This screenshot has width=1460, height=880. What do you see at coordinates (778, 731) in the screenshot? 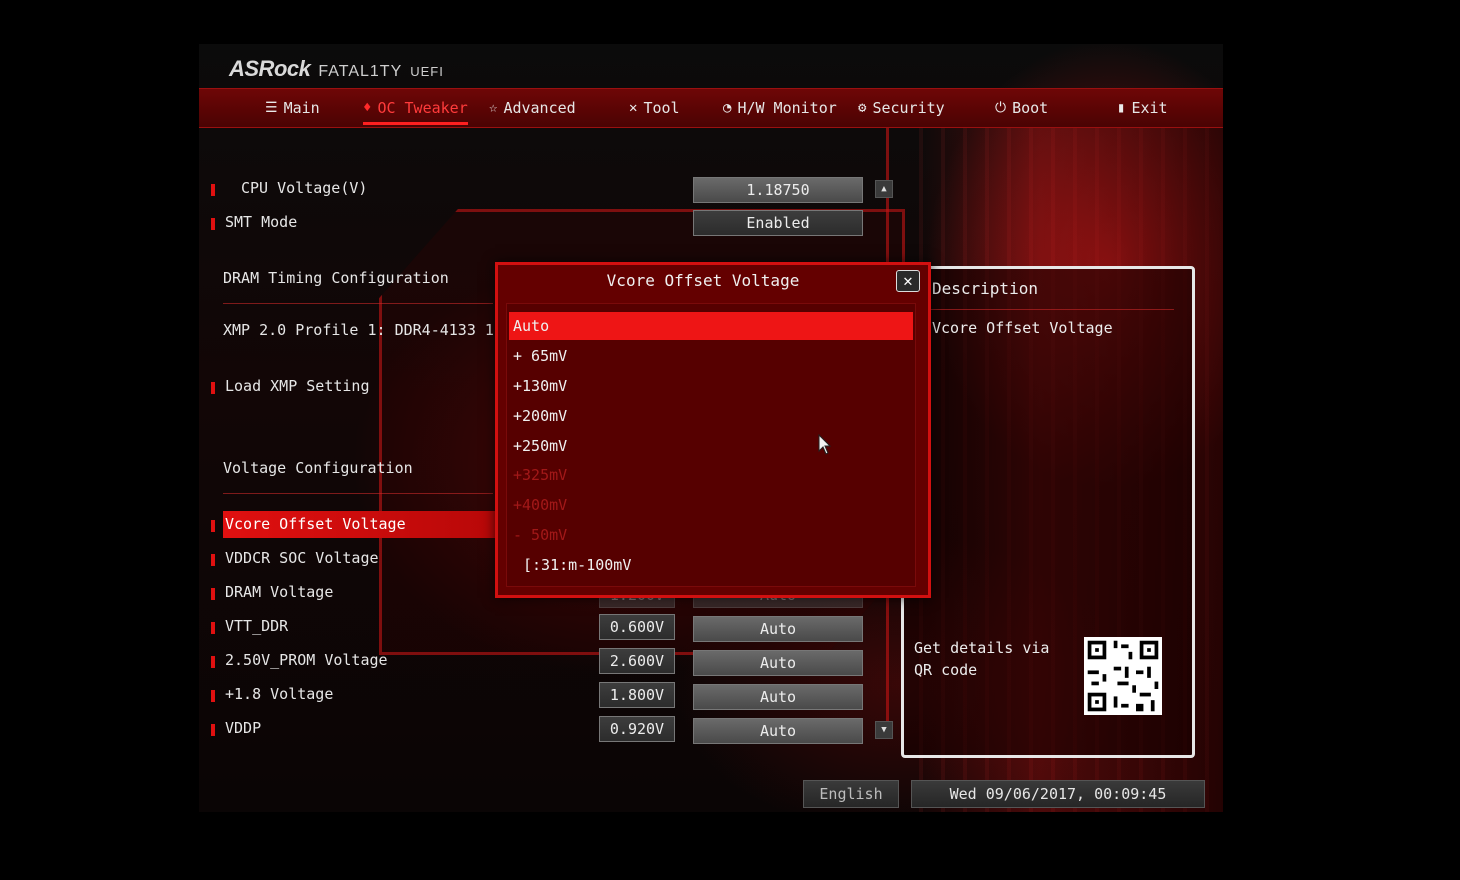
I see `vddp-dropdown: Auto` at bounding box center [778, 731].